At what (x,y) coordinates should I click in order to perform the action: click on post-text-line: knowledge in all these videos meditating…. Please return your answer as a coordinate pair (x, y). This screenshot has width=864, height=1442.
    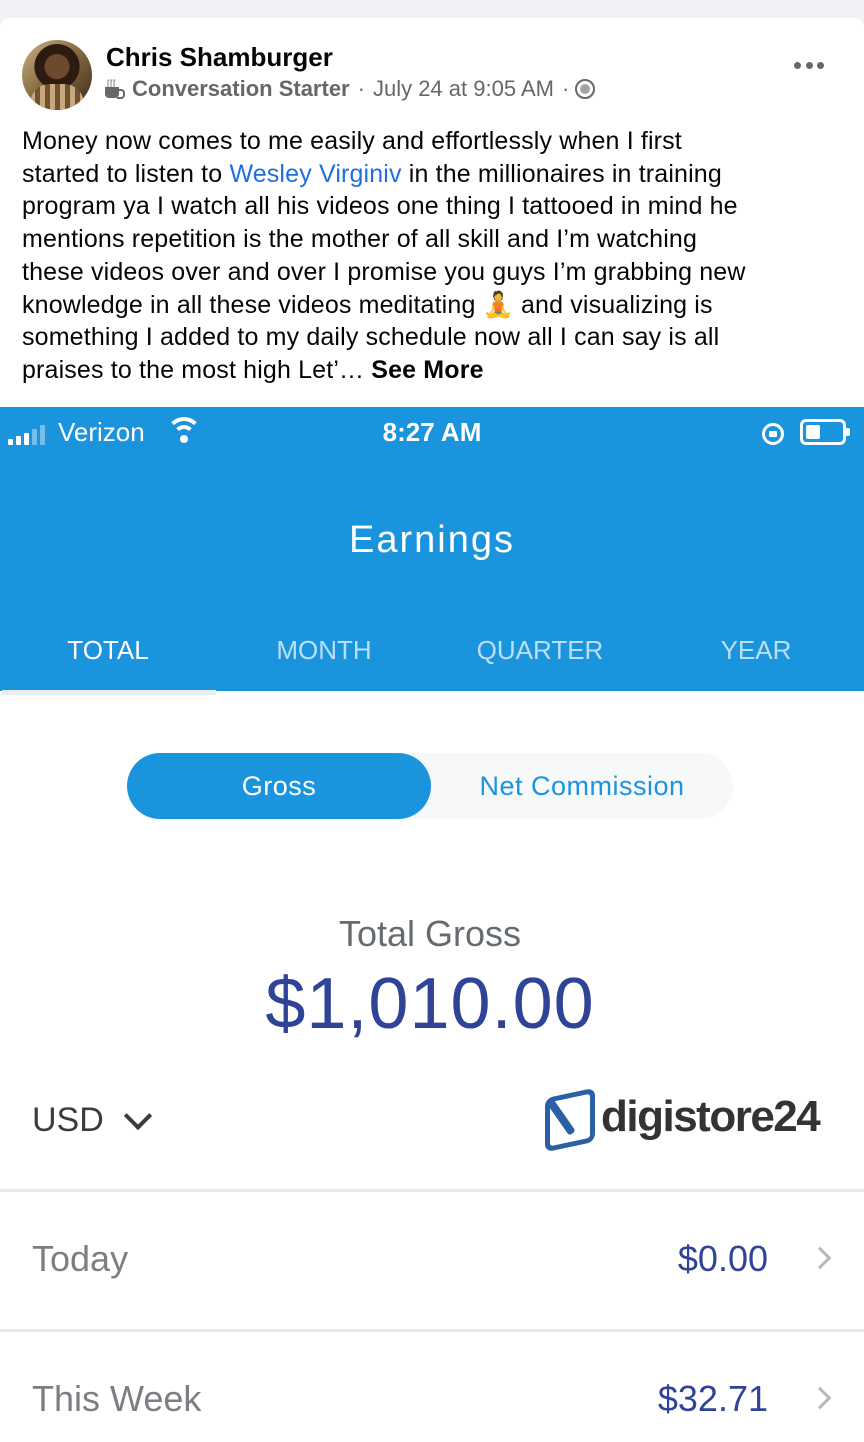
    Looking at the image, I should click on (367, 304).